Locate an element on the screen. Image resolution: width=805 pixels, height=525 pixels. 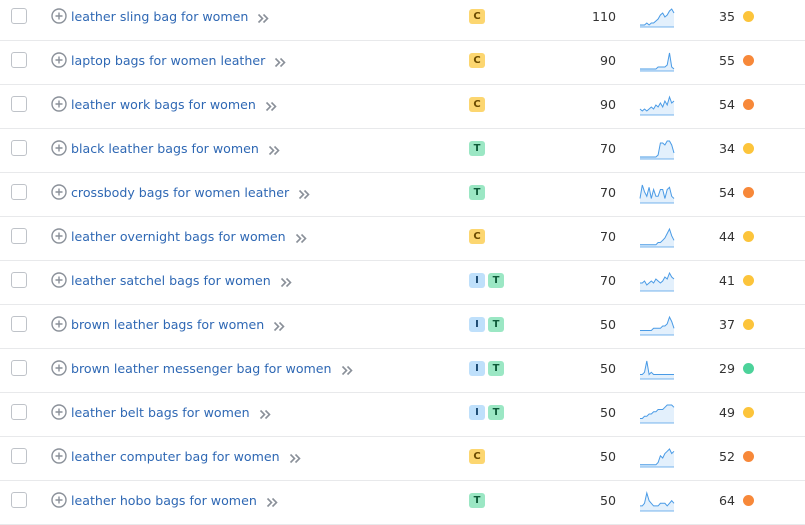
keyword-link: leather belt bags for women is located at coordinates (160, 412).